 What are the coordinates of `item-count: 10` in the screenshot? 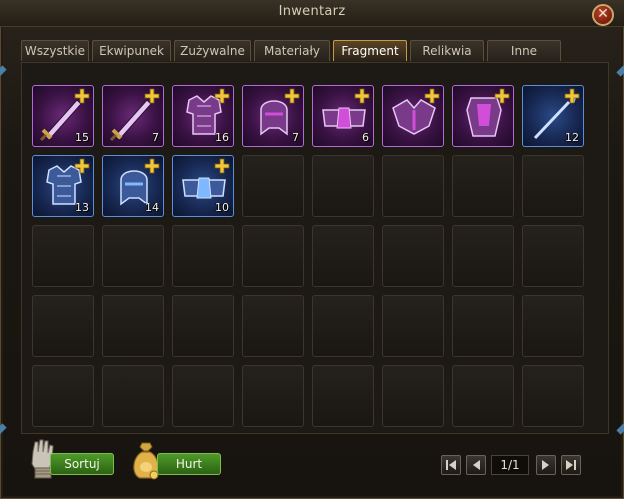 It's located at (222, 207).